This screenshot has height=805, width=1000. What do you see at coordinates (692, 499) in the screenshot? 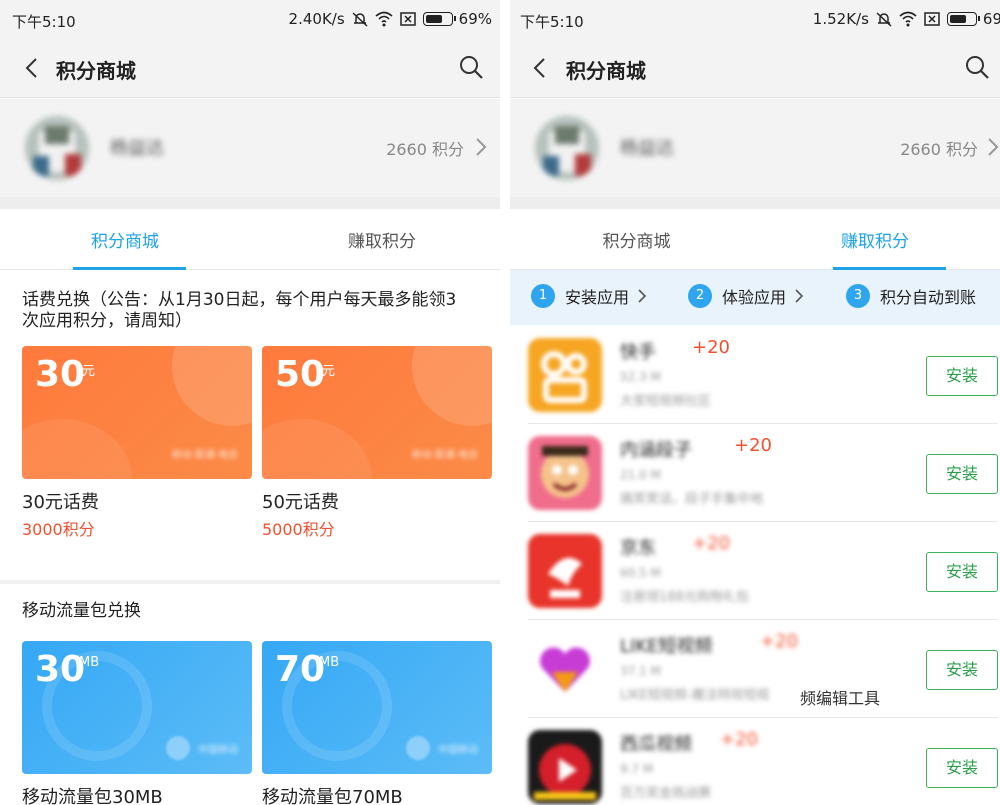
I see `app-description: 搞笑笑话，段子手集中地` at bounding box center [692, 499].